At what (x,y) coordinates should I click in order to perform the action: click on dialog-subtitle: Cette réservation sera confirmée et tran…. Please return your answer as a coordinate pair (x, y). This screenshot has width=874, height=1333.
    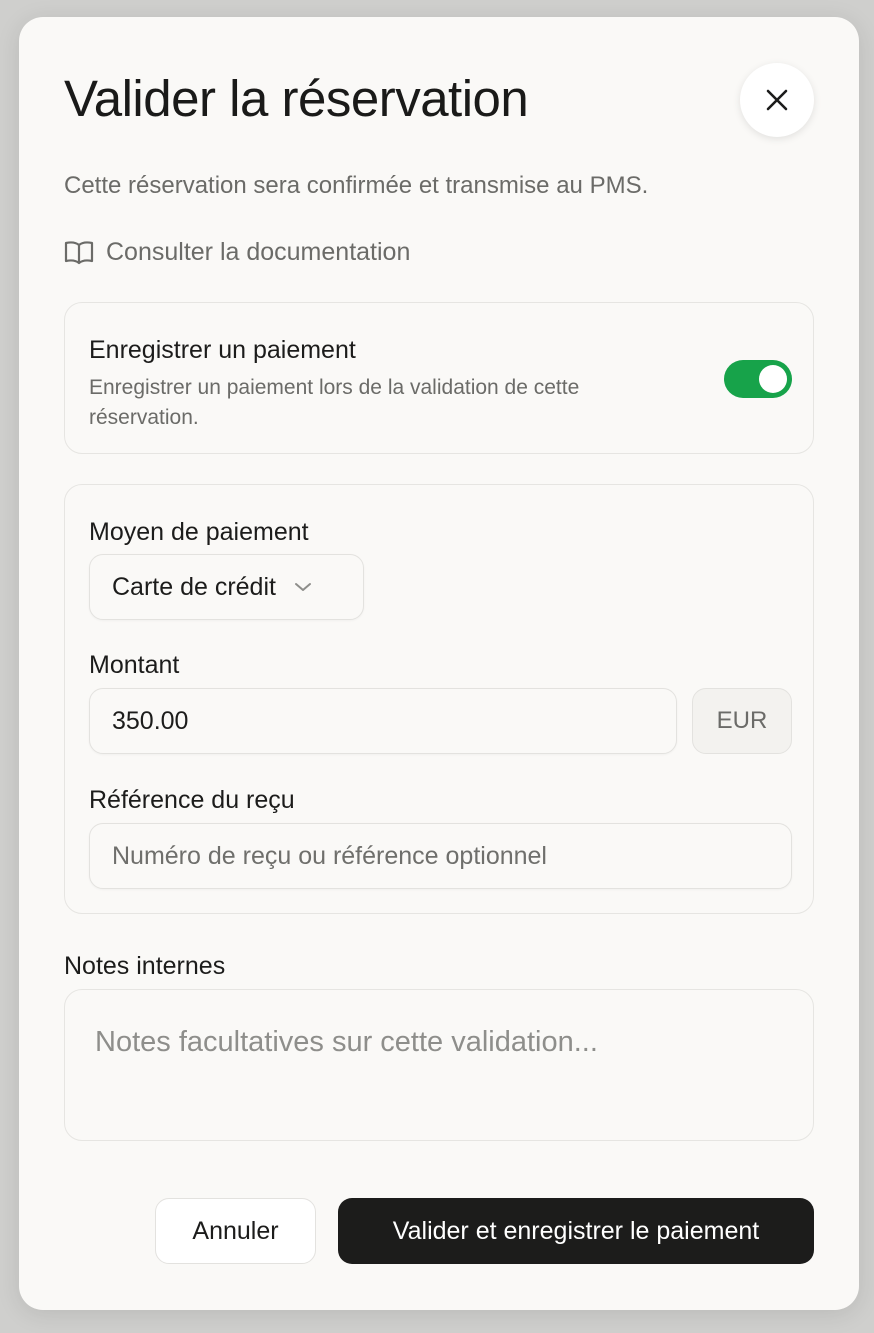
    Looking at the image, I should click on (356, 185).